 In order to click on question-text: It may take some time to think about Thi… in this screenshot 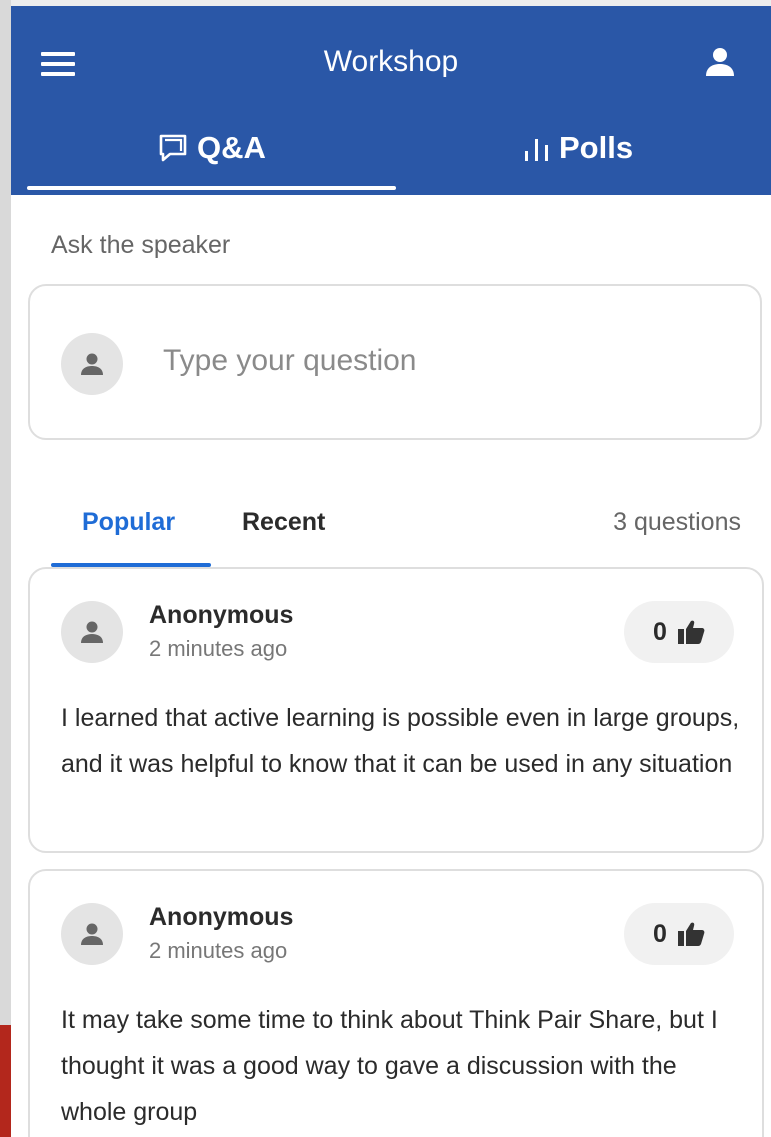, I will do `click(389, 1066)`.